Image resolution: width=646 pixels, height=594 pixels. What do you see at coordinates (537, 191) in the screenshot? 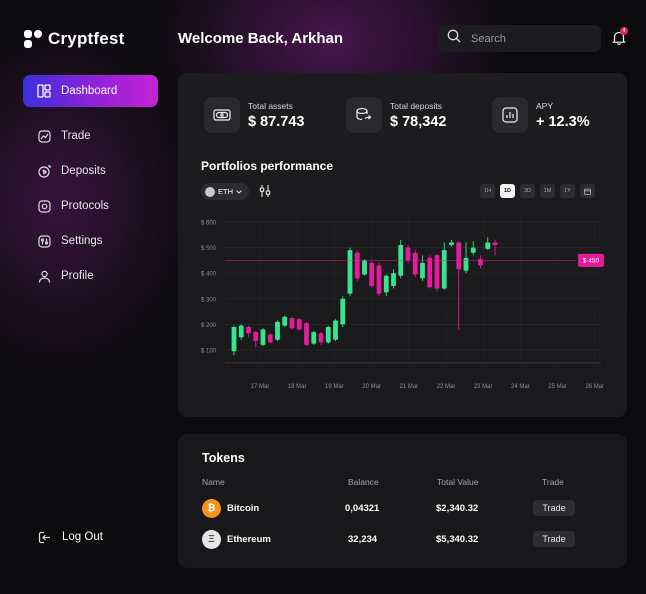
I see `time-range-selector: 1H 1D 3D 1M 1Y` at bounding box center [537, 191].